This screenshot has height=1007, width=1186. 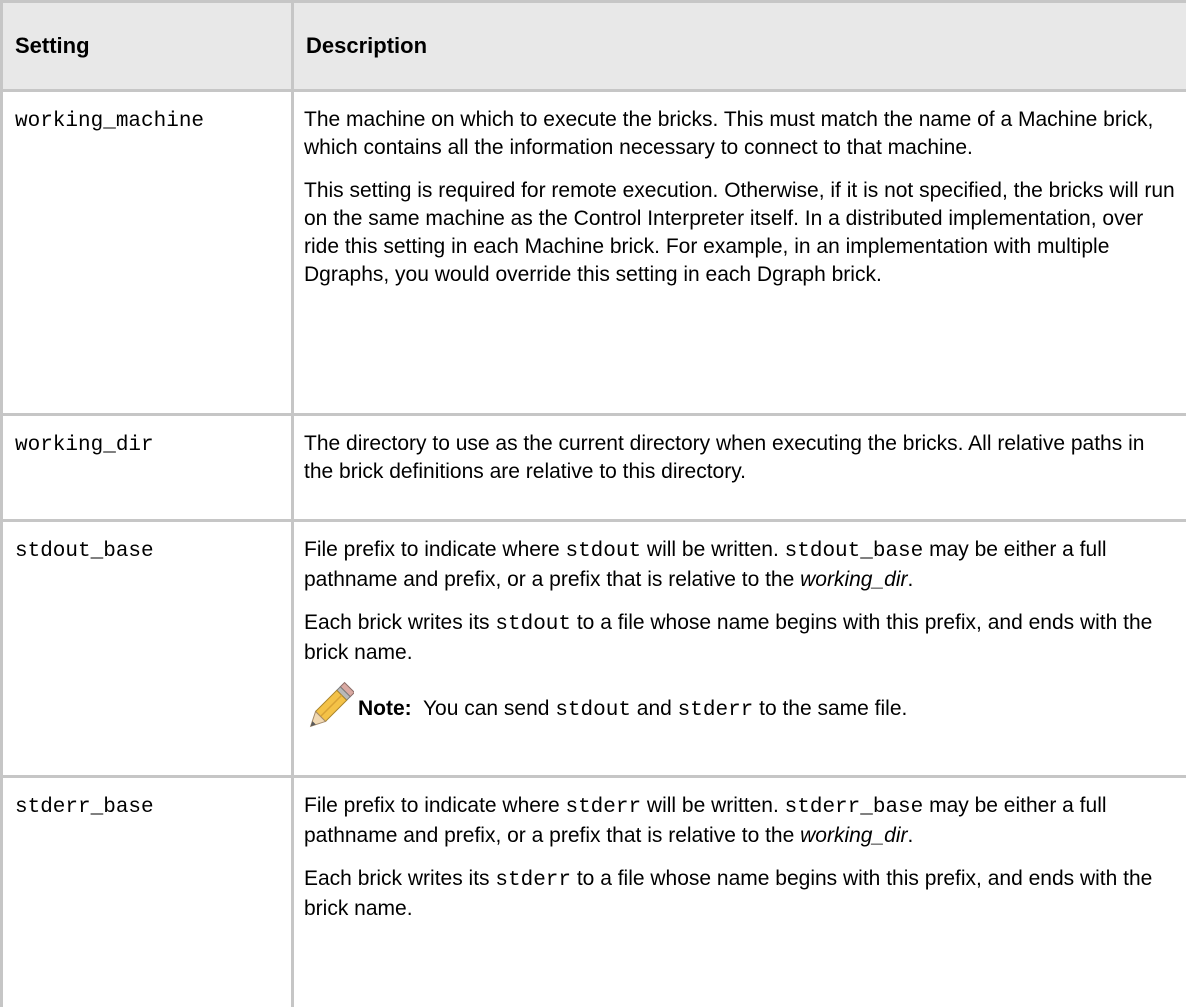 What do you see at coordinates (147, 649) in the screenshot?
I see `setting-name: stdout_base` at bounding box center [147, 649].